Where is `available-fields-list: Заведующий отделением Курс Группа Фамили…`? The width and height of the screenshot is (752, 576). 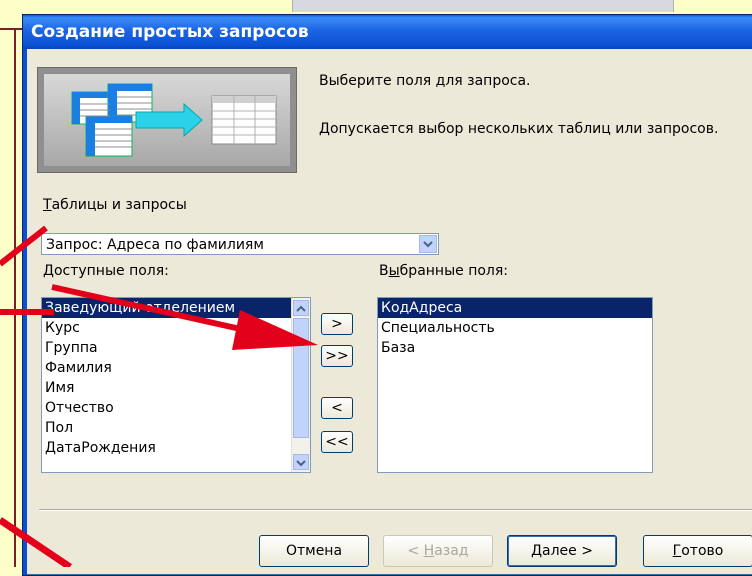 available-fields-list: Заведующий отделением Курс Группа Фамили… is located at coordinates (176, 385).